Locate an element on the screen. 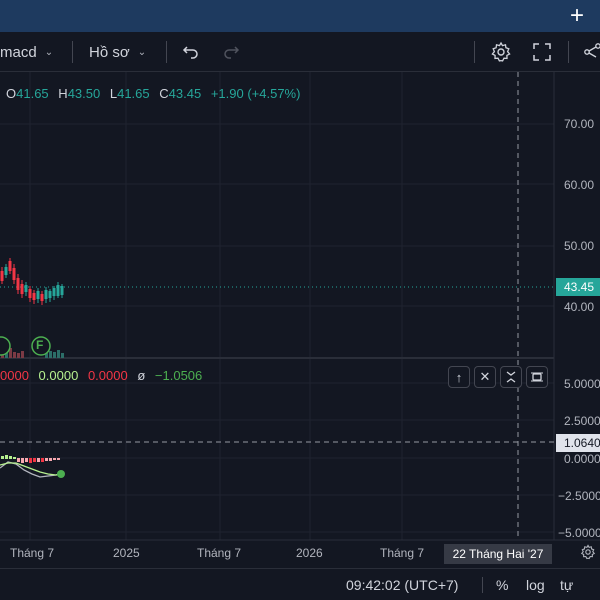 Image resolution: width=600 pixels, height=600 pixels. settings-button is located at coordinates (501, 52).